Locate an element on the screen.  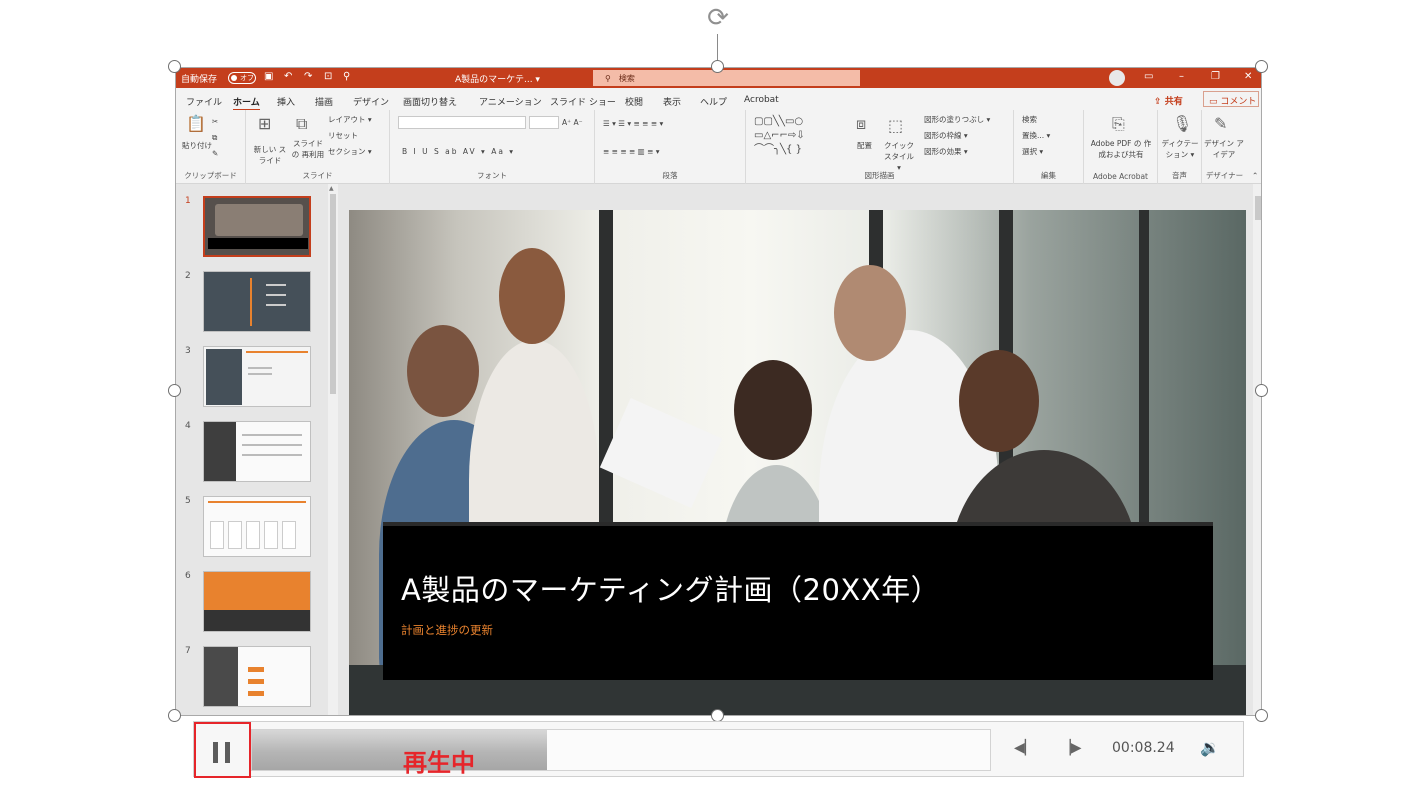
tab-home: ホーム is located at coordinates (246, 103).